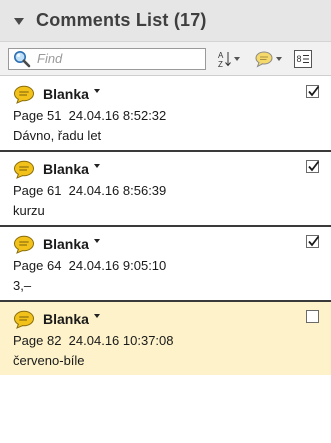  I want to click on comment-timestamp: 24.04.16 8:52:32, so click(117, 115).